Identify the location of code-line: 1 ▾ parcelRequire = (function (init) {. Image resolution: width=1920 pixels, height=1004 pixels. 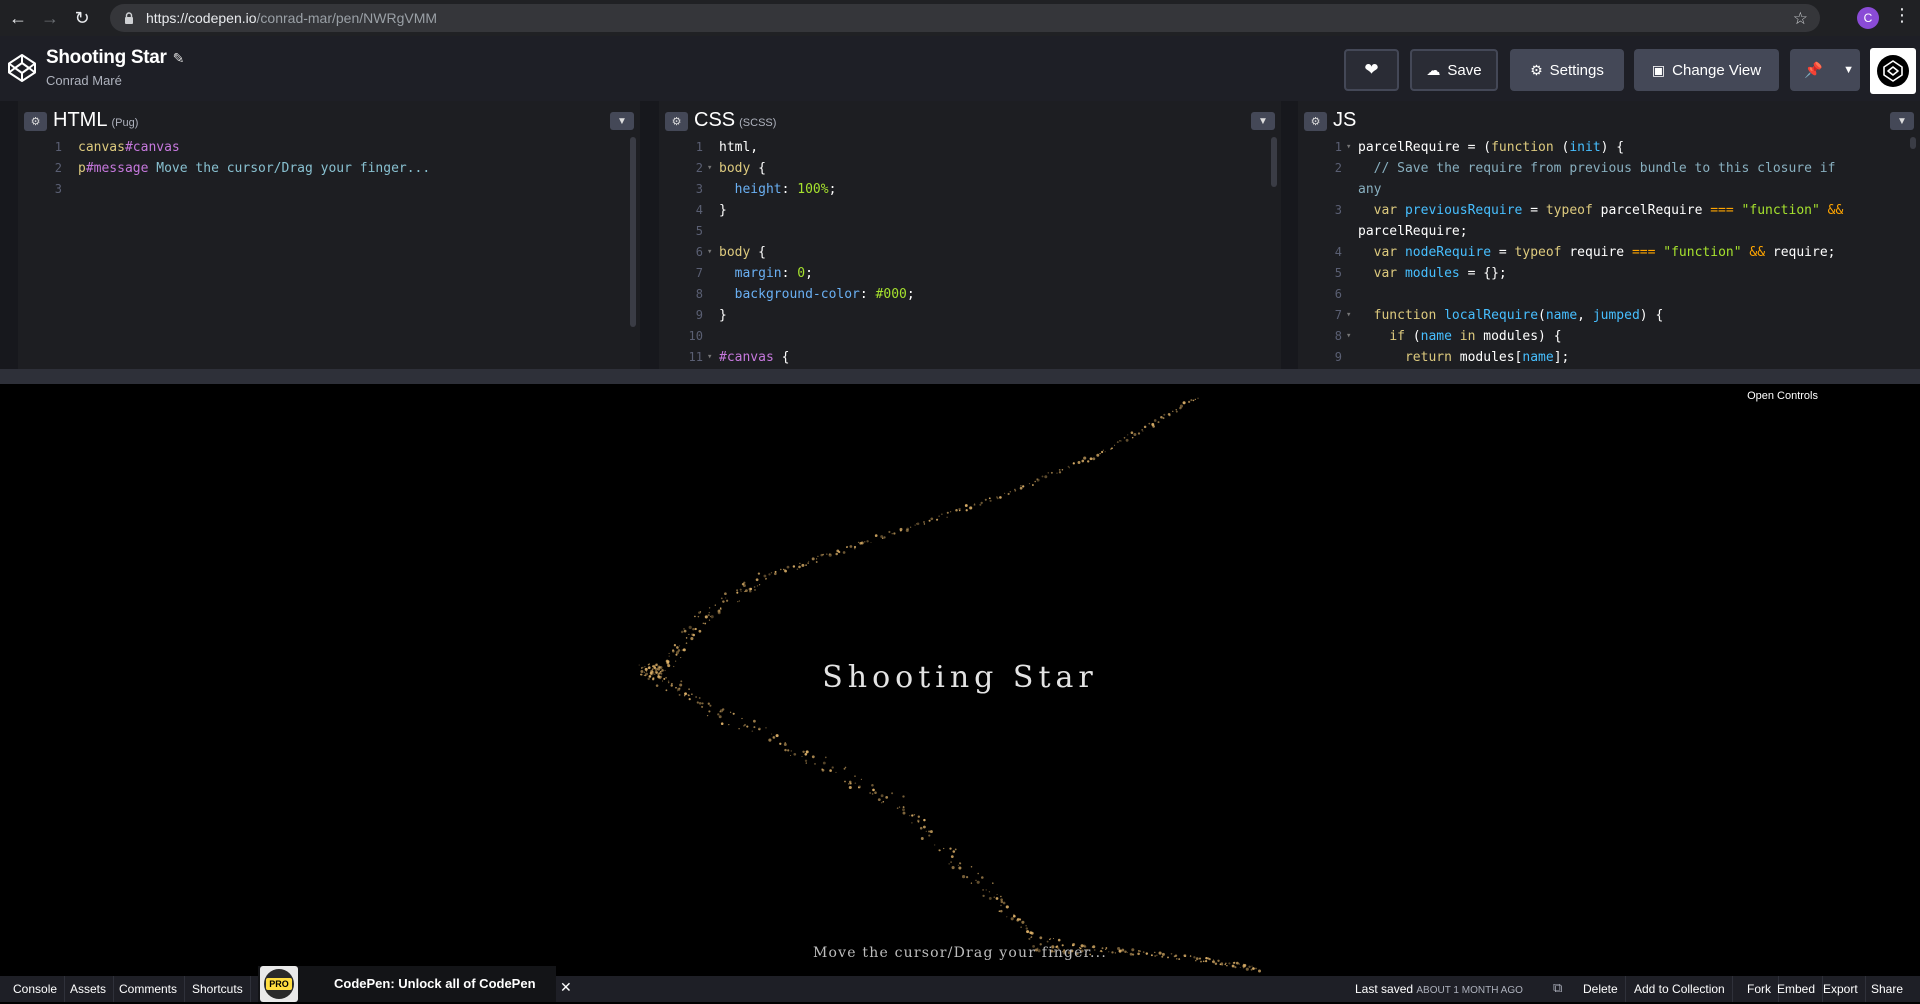
(1609, 147).